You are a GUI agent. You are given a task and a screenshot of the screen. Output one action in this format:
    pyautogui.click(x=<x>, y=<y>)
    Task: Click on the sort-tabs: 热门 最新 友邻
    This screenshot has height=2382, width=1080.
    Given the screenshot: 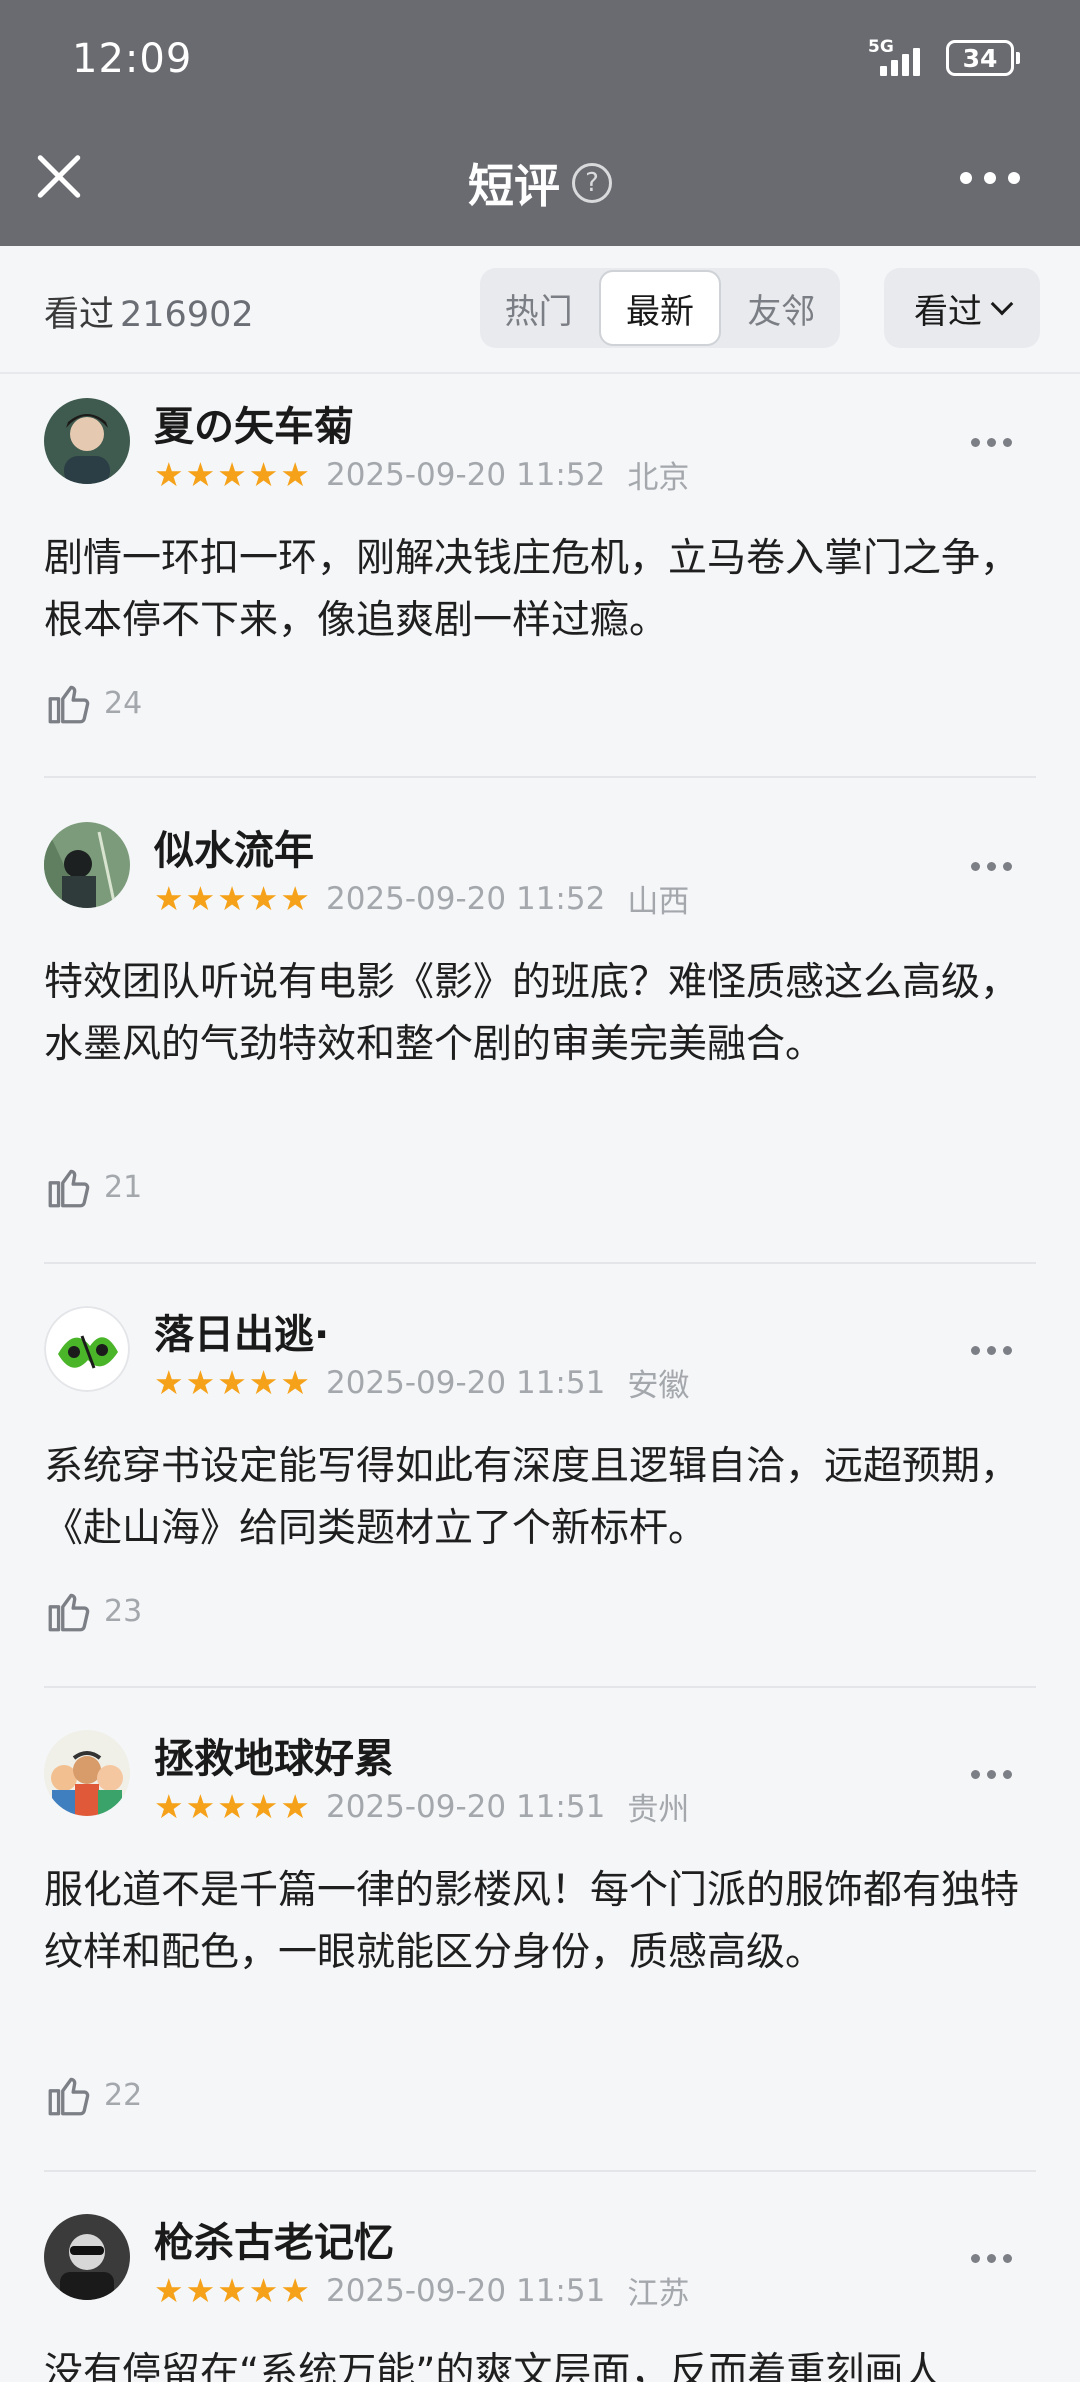 What is the action you would take?
    pyautogui.click(x=660, y=308)
    